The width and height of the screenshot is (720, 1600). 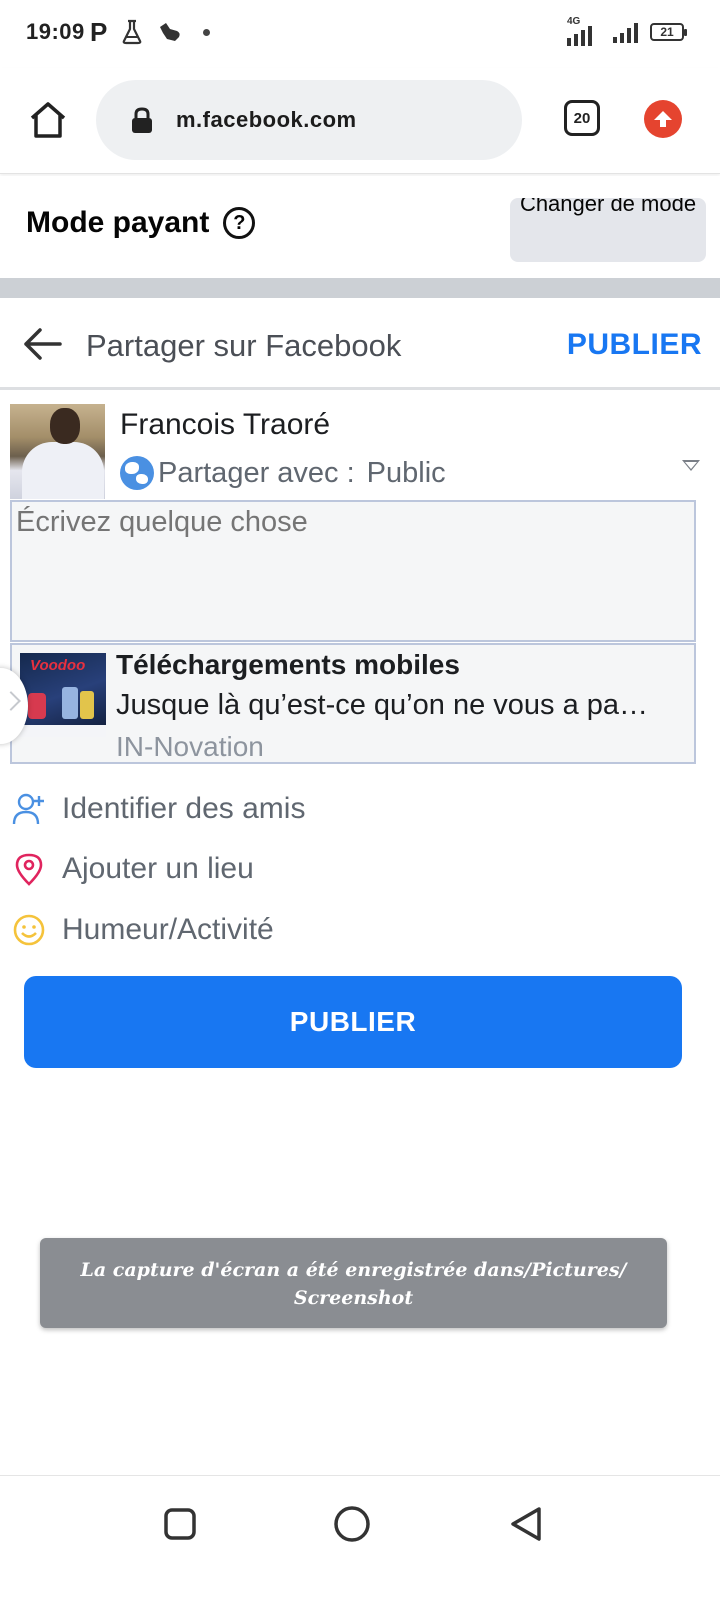 I want to click on url-text: m.facebook.com, so click(x=266, y=119).